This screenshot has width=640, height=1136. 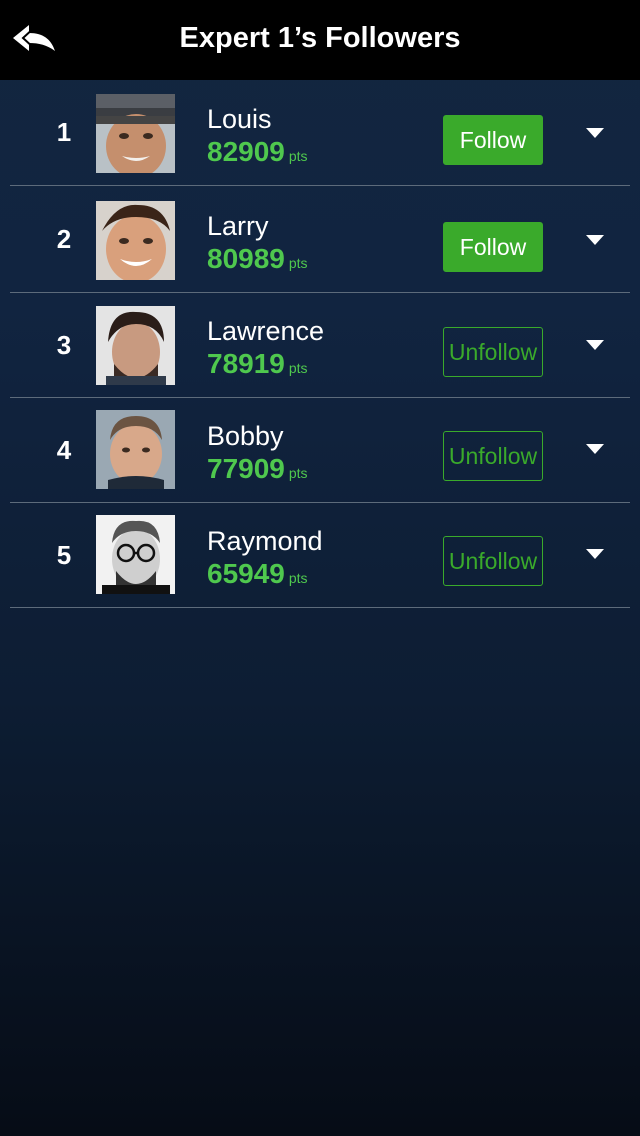 I want to click on score-value: 65949, so click(x=246, y=573).